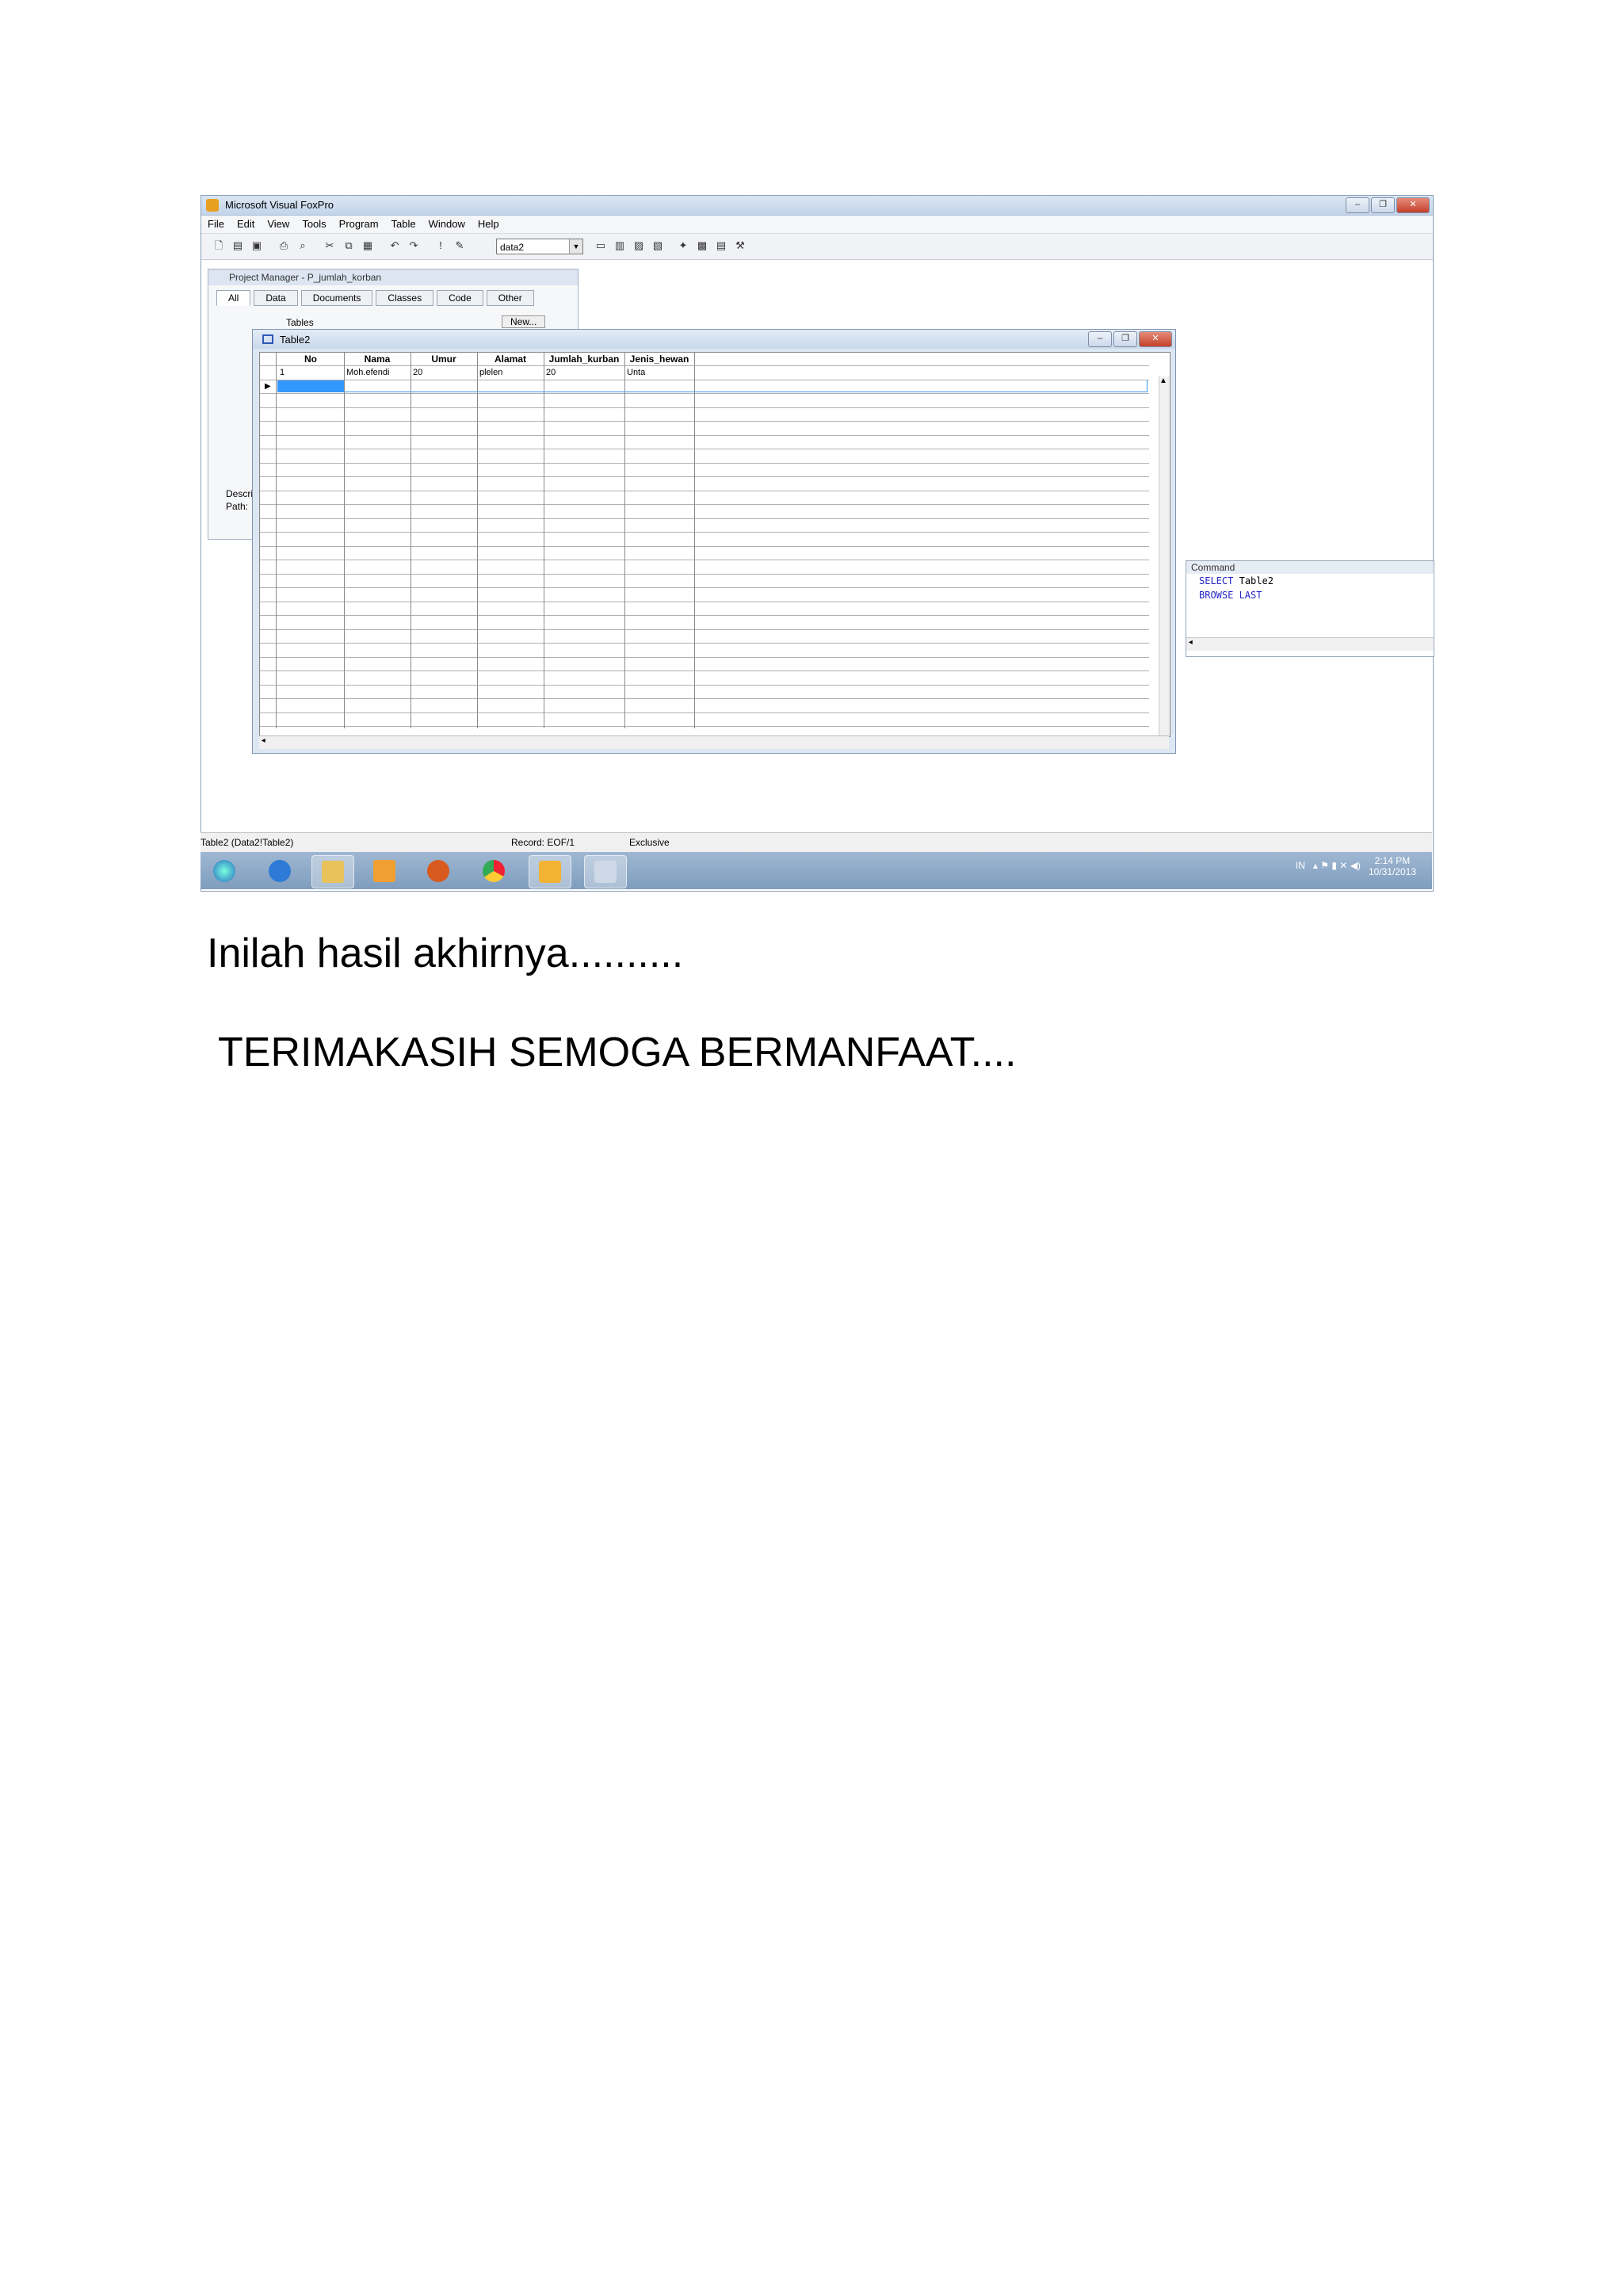 The height and width of the screenshot is (2296, 1623). What do you see at coordinates (1310, 644) in the screenshot?
I see `command-scrollbar: ◂` at bounding box center [1310, 644].